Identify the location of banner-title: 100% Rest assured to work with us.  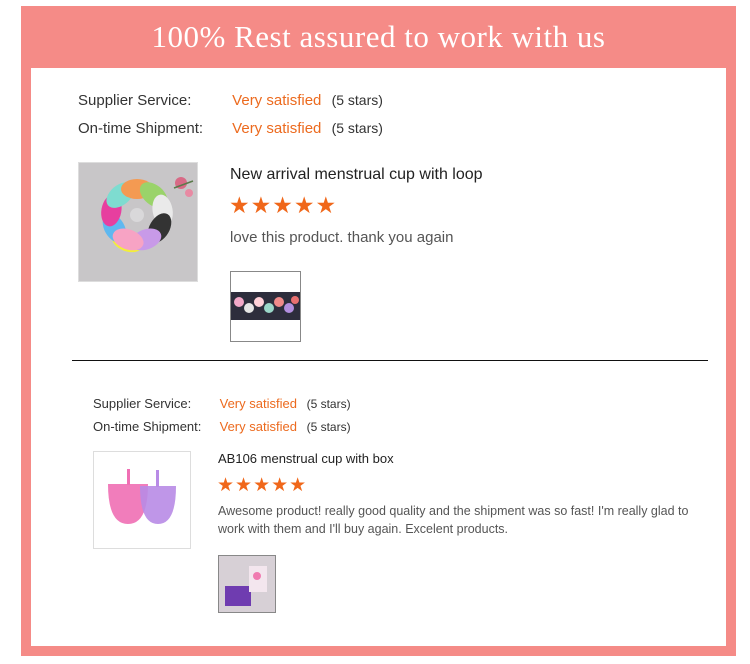
(378, 36).